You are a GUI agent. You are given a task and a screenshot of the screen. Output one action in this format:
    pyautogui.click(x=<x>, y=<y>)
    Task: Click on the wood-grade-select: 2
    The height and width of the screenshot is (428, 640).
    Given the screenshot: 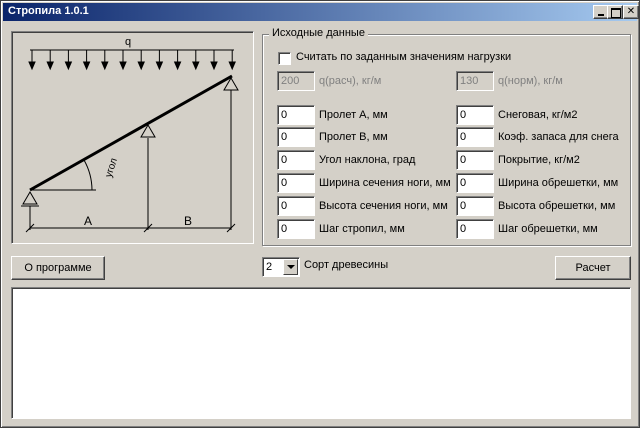 What is the action you would take?
    pyautogui.click(x=281, y=267)
    